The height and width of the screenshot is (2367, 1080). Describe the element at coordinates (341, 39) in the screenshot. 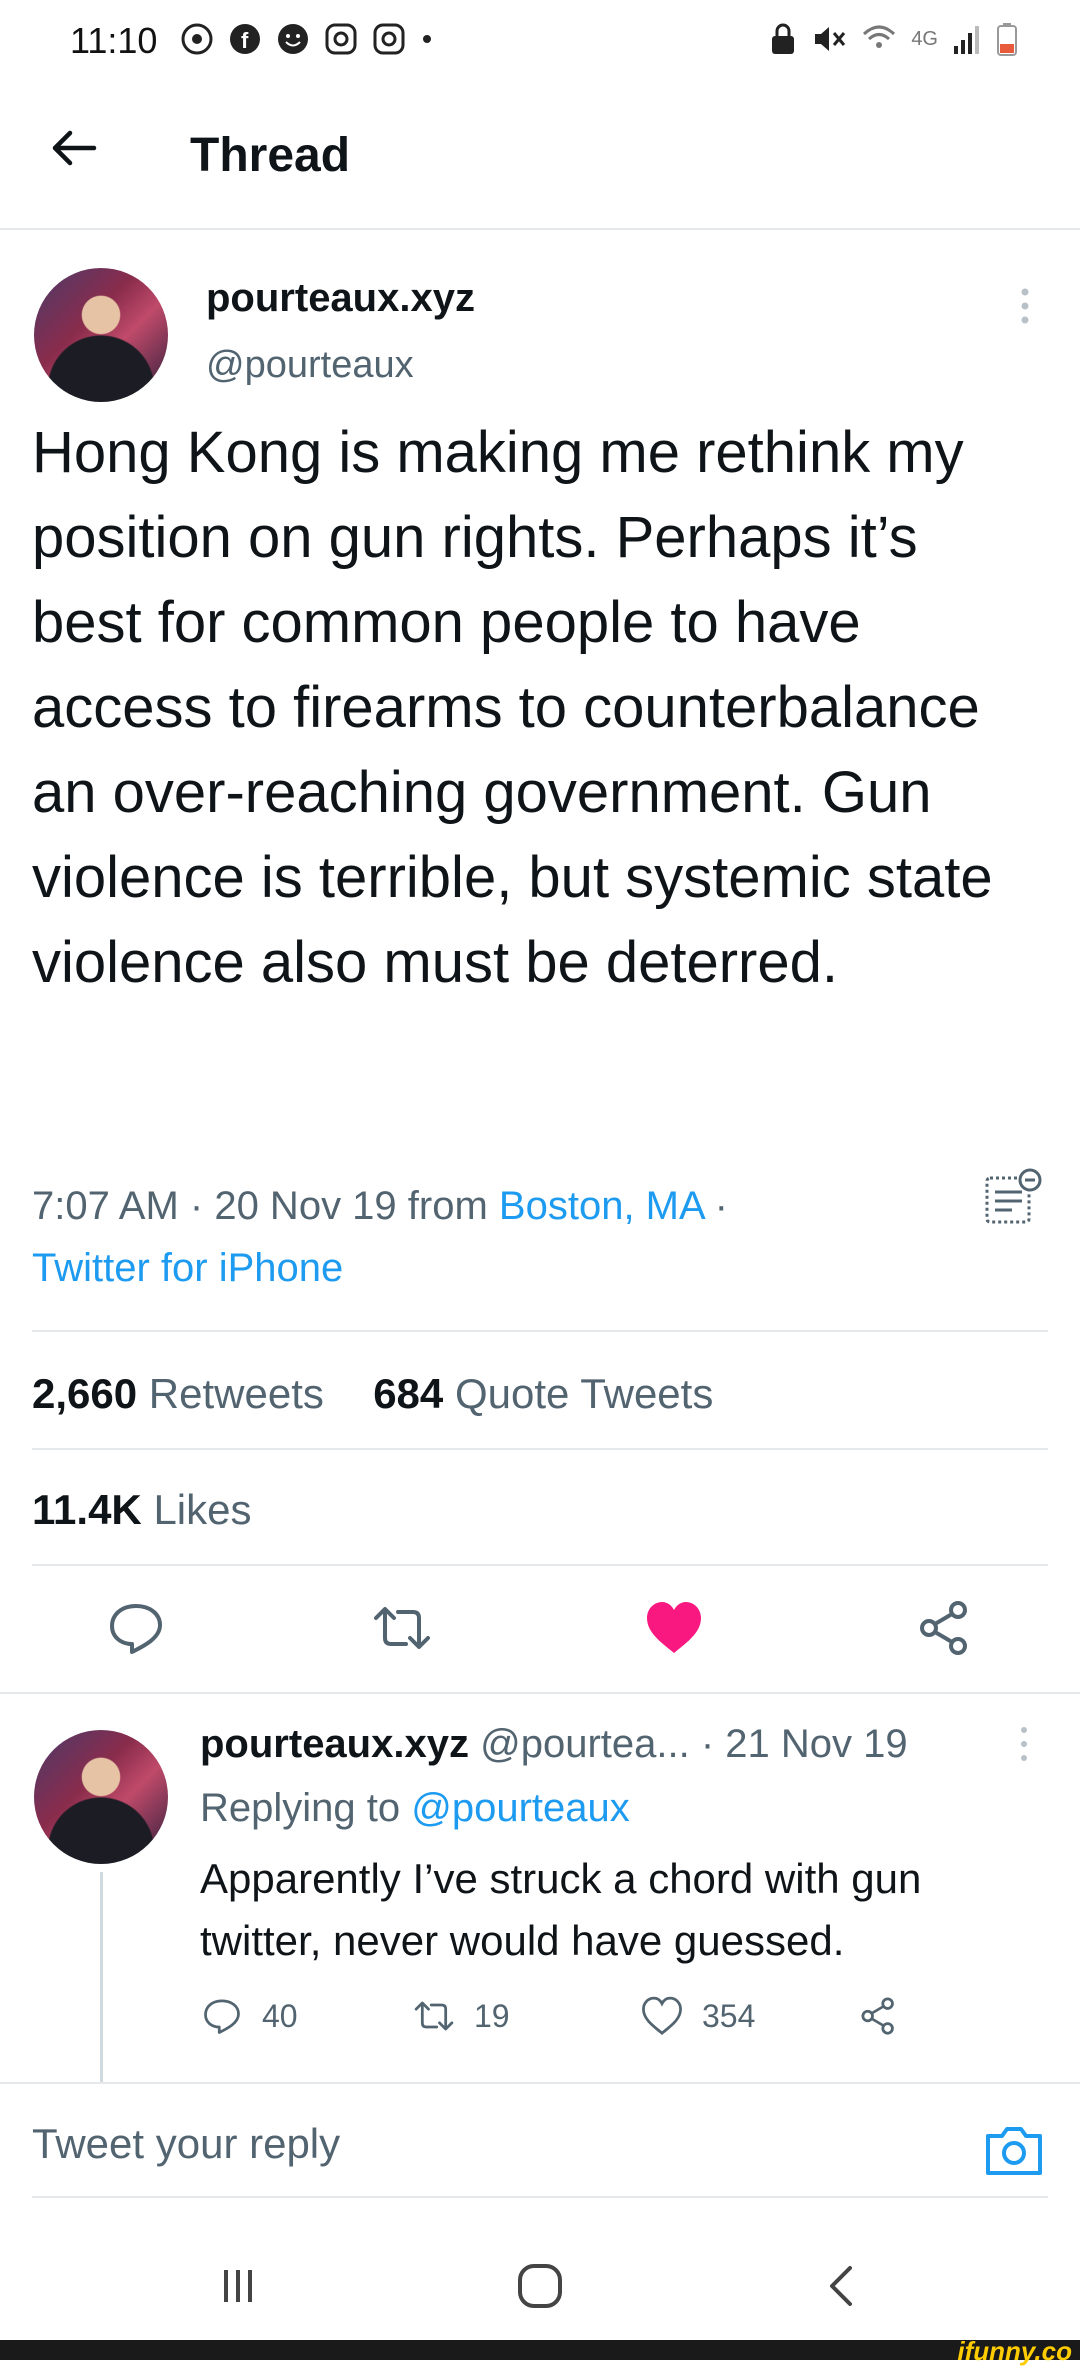

I see `instagram-icon` at that location.